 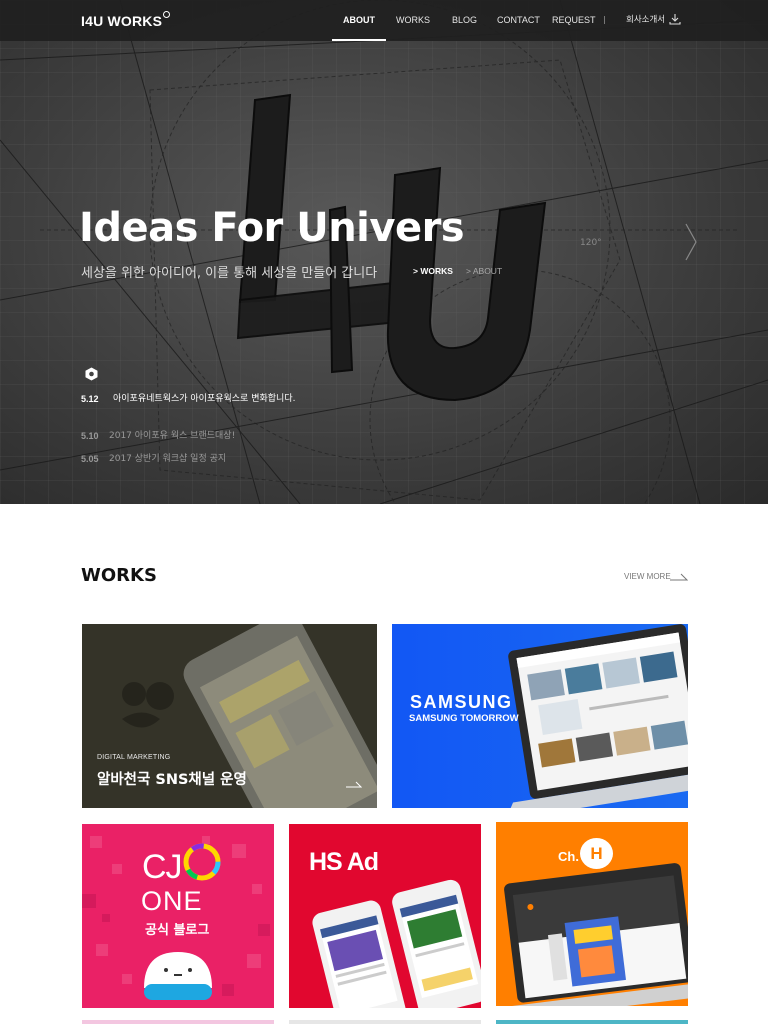 I want to click on news-date: 5.05, so click(x=90, y=459).